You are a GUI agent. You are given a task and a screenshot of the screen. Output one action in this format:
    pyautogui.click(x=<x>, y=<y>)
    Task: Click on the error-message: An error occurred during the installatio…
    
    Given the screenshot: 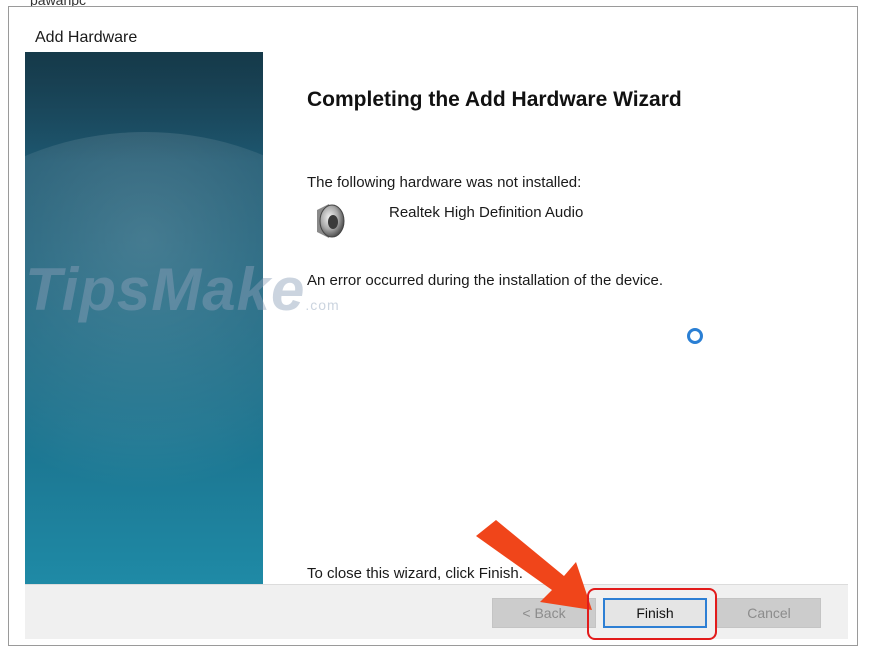 What is the action you would take?
    pyautogui.click(x=485, y=280)
    